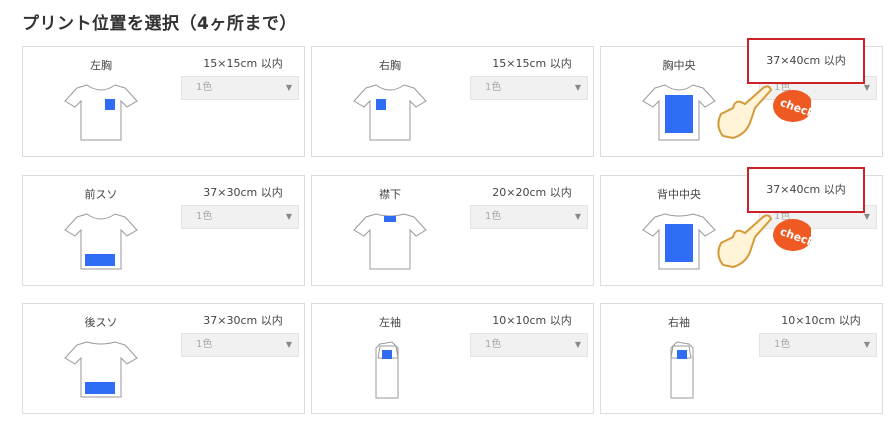 This screenshot has width=896, height=438. Describe the element at coordinates (101, 322) in the screenshot. I see `position-name: 後スソ` at that location.